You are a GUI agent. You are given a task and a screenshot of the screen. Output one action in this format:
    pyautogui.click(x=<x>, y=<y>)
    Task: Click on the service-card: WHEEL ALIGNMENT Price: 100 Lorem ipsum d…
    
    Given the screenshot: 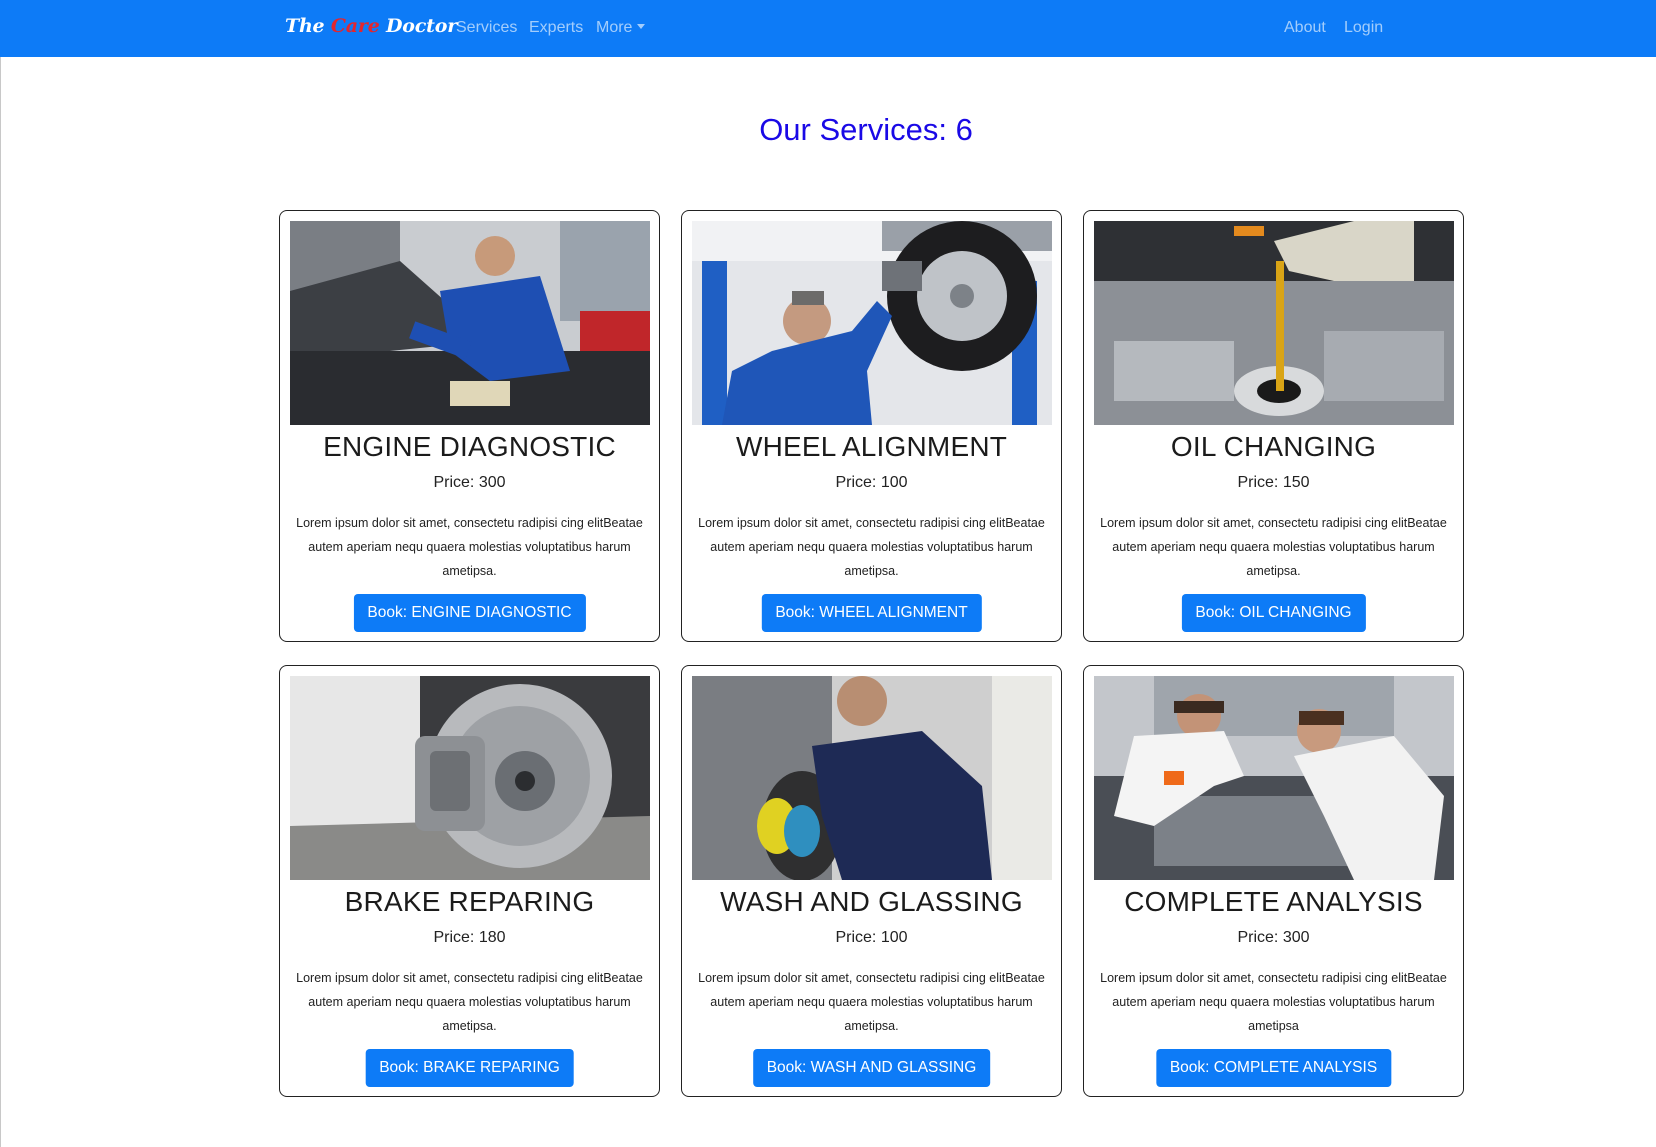 What is the action you would take?
    pyautogui.click(x=871, y=426)
    